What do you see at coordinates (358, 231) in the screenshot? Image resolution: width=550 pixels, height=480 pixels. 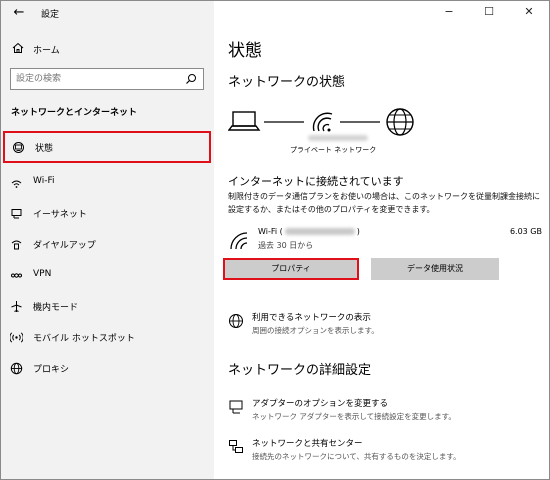 I see `wifi-name-suffix: )` at bounding box center [358, 231].